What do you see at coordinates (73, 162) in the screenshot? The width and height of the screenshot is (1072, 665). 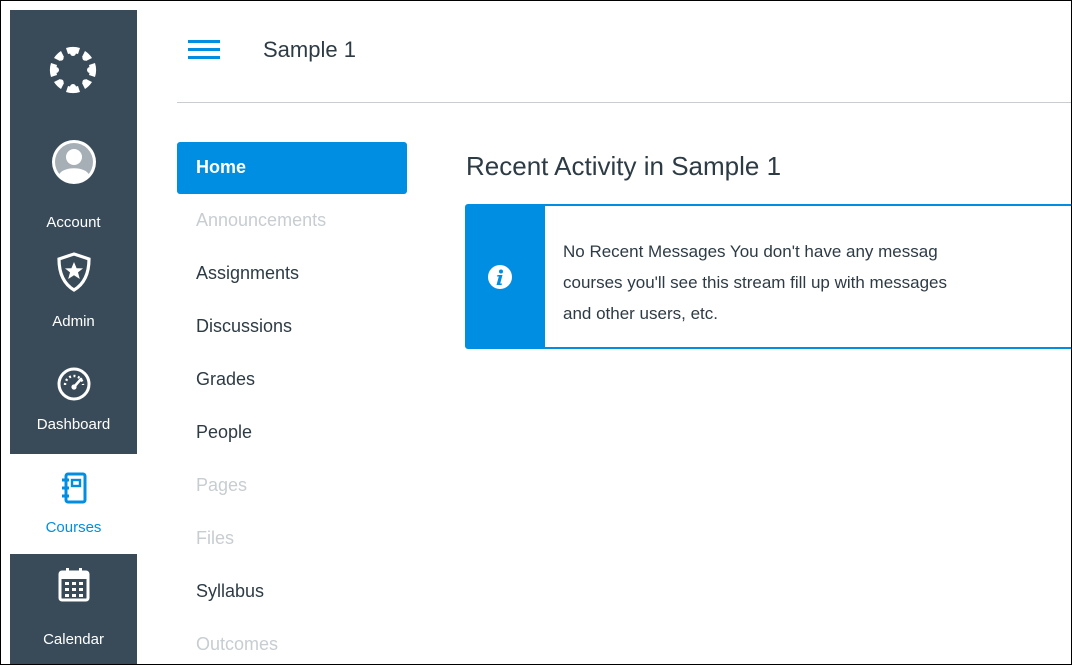 I see `avatar-icon` at bounding box center [73, 162].